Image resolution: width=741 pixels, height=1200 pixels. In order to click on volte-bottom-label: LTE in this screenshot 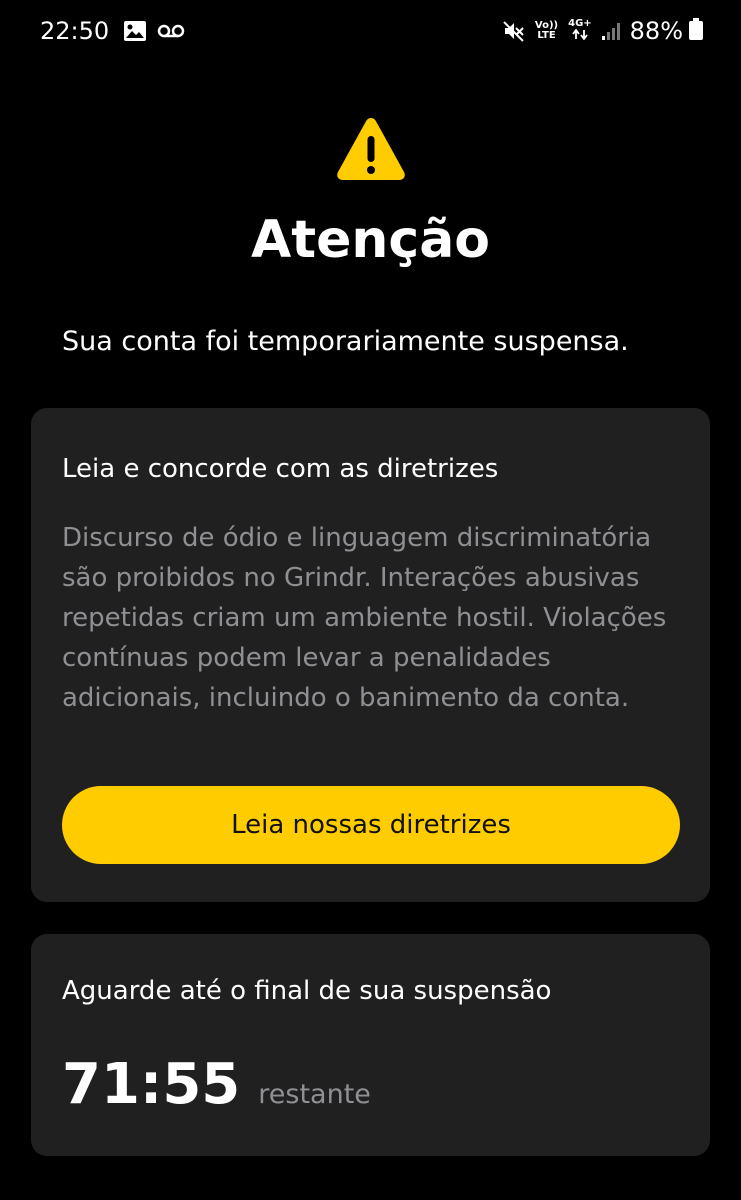, I will do `click(546, 35)`.